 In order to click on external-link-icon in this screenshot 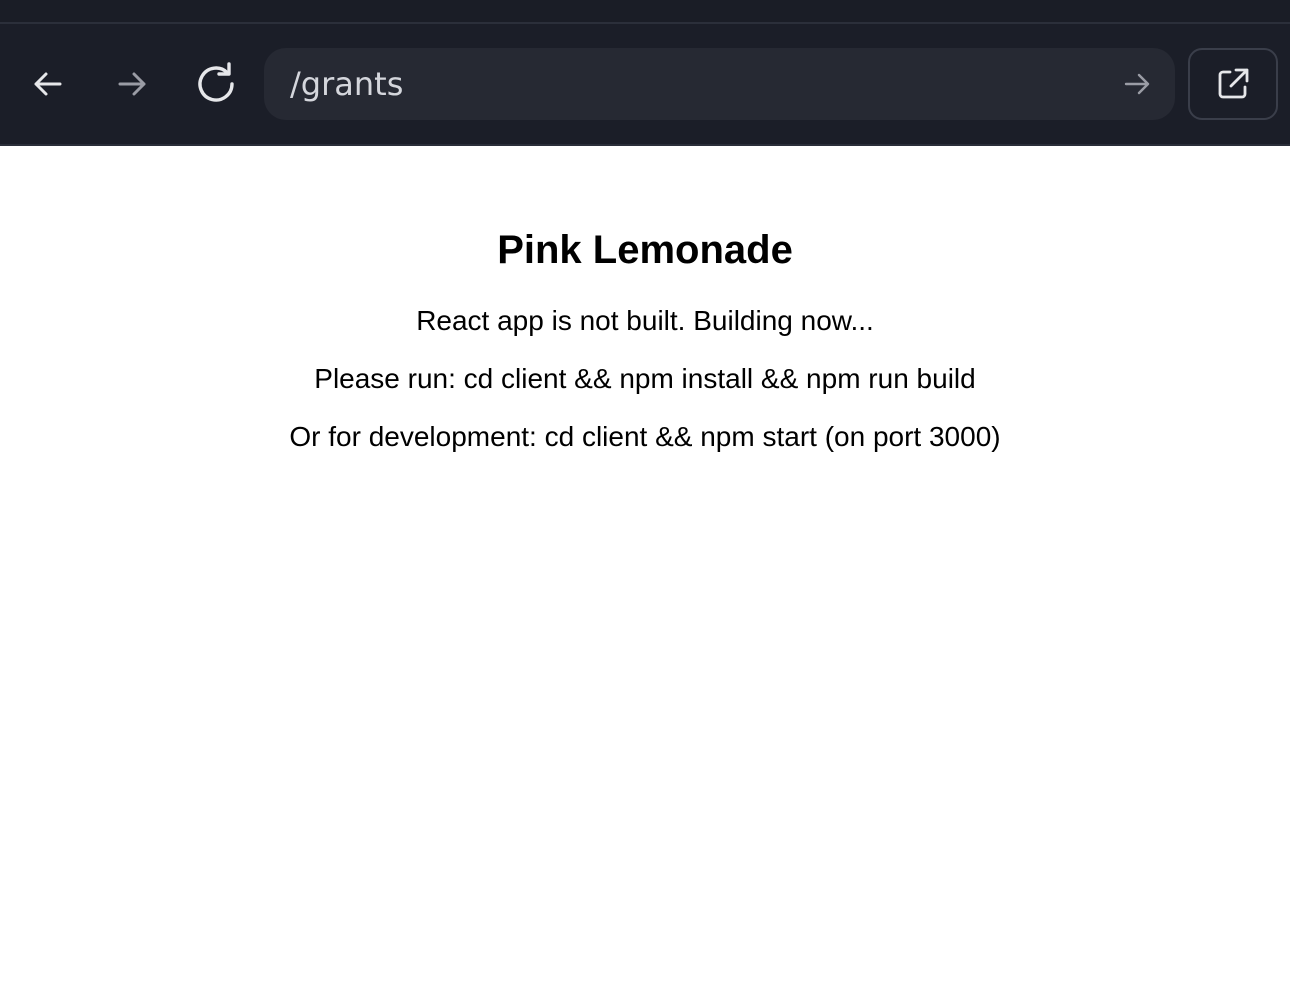, I will do `click(1233, 83)`.